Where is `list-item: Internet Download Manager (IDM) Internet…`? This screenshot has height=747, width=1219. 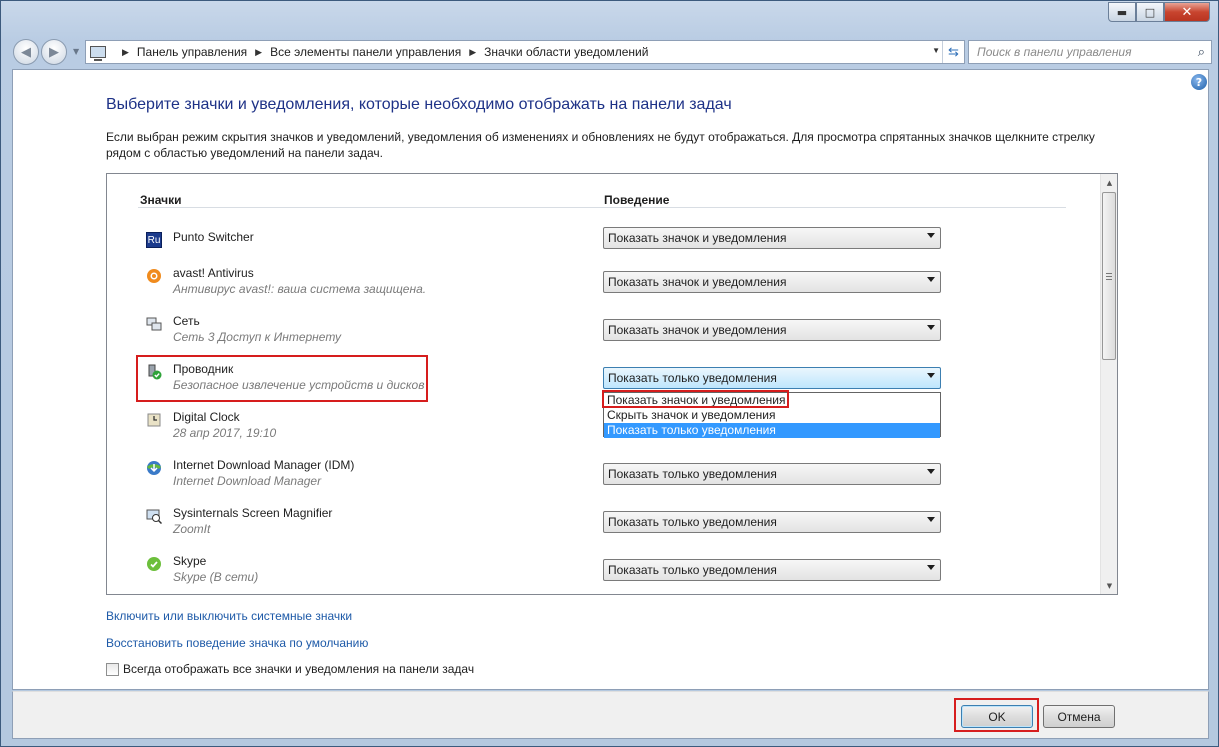
list-item: Internet Download Manager (IDM) Internet… is located at coordinates (303, 476).